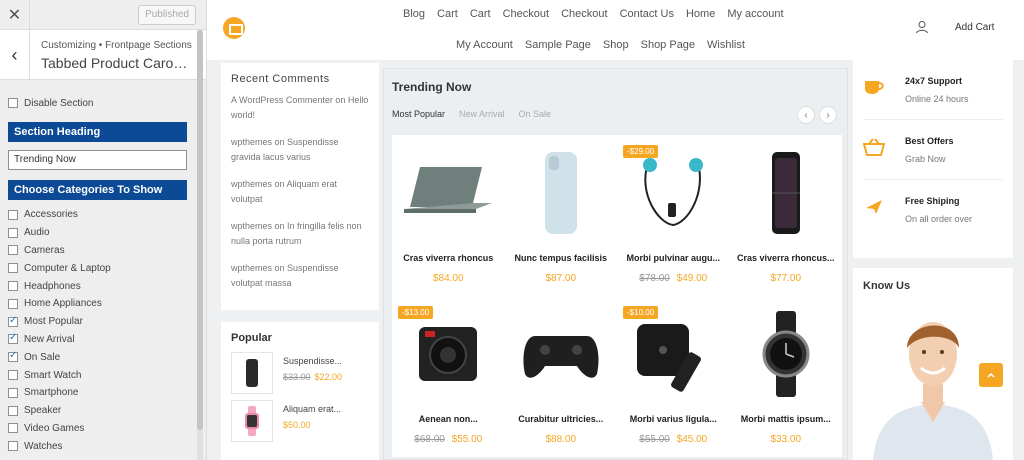 This screenshot has height=460, width=1024. I want to click on product-card: Morbi mattis ipsum... $33.00, so click(786, 376).